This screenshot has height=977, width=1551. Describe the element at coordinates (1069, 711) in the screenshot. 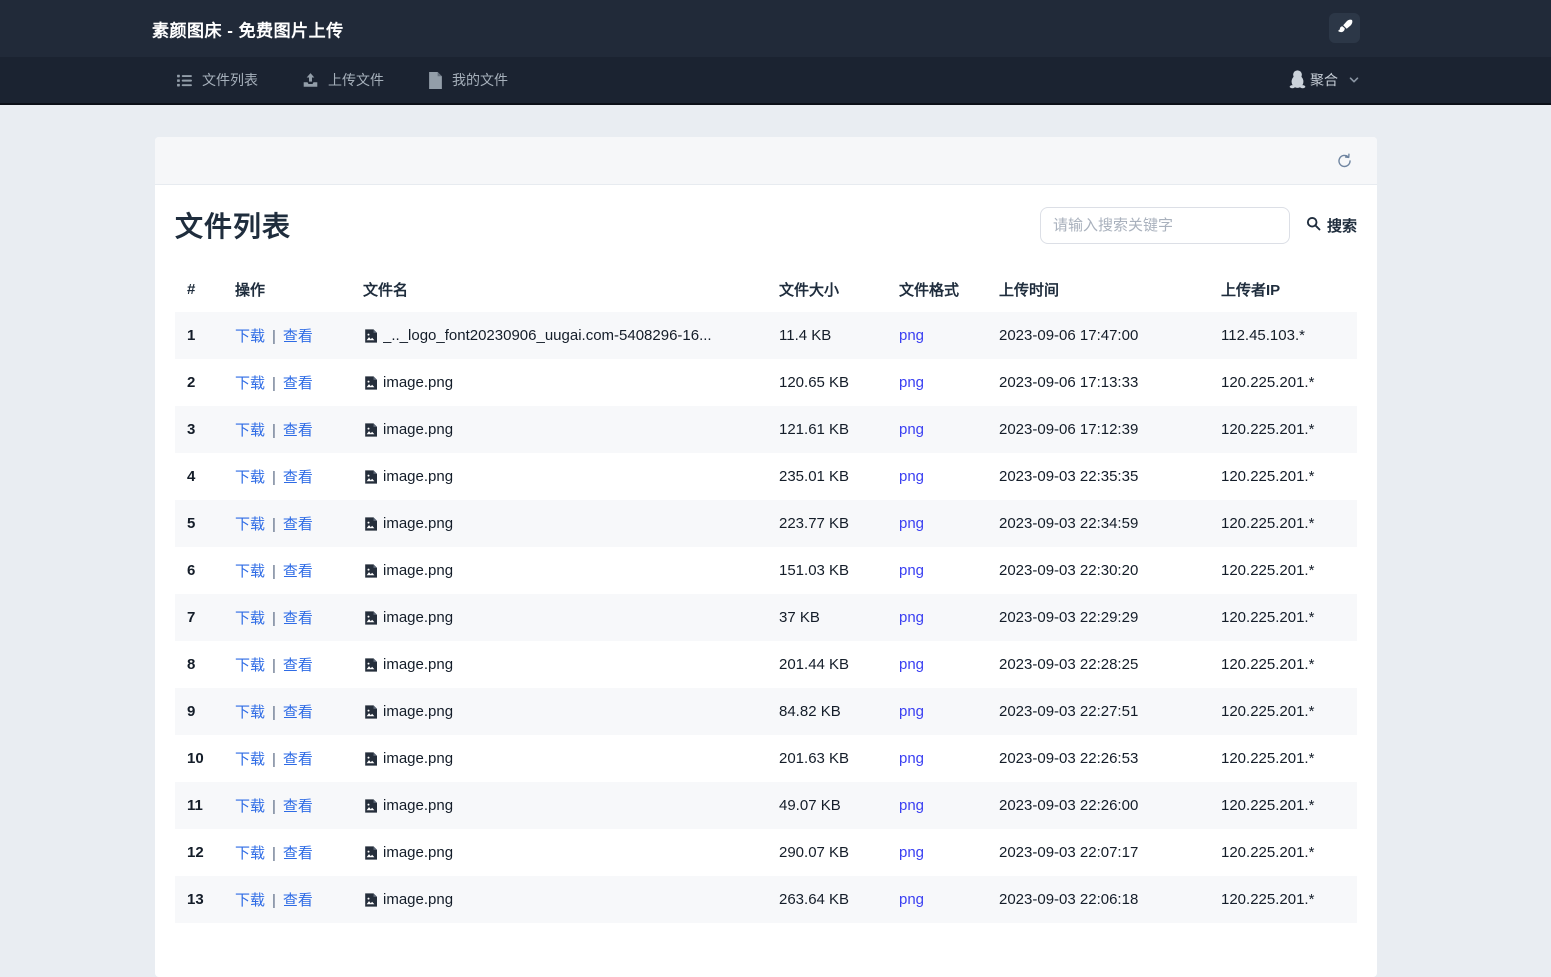

I see `row-upload-time: 2023-09-03 22:27:51` at that location.